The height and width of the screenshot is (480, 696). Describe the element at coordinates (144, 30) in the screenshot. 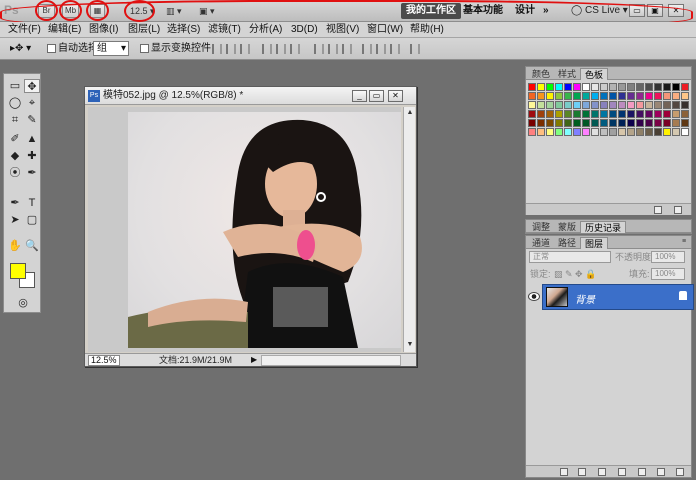

I see `menu-layer: 图层(L)` at that location.